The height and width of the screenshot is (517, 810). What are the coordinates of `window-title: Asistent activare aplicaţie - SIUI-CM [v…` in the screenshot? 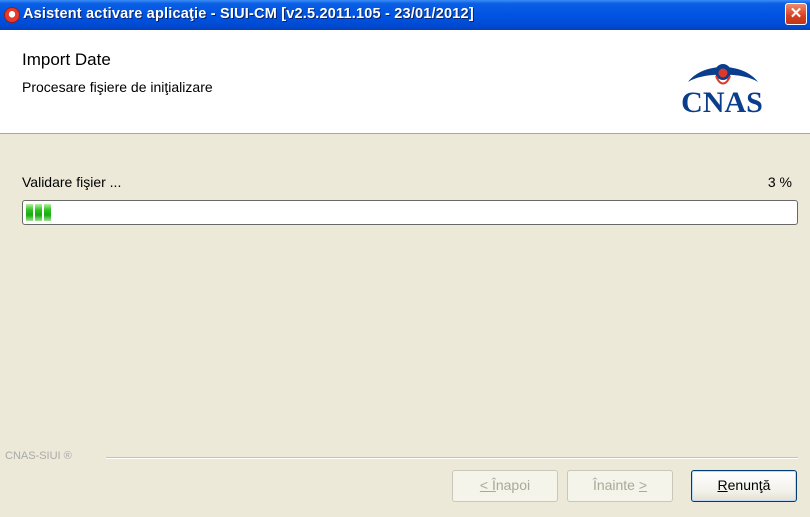 It's located at (248, 14).